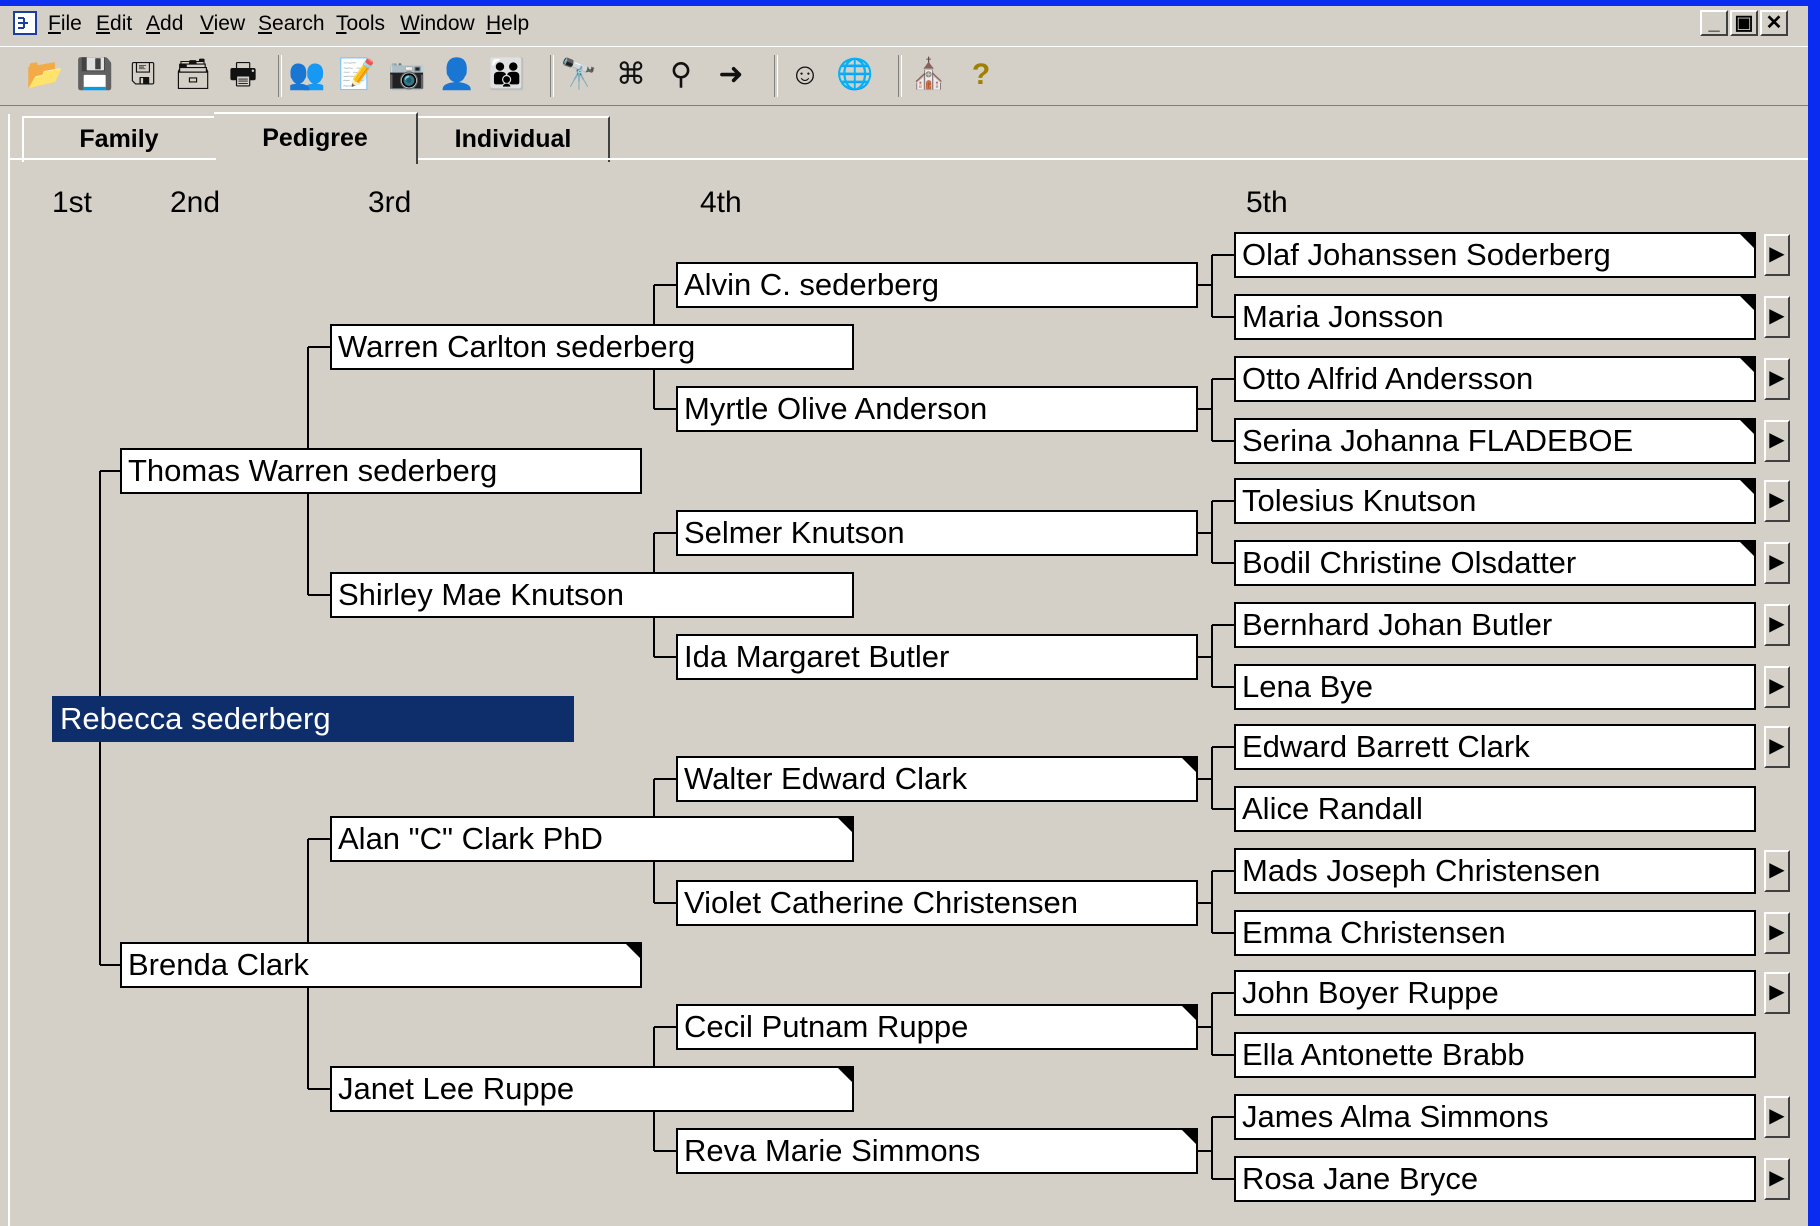 The image size is (1820, 1226). I want to click on ancestor-box: Thomas Warren sederberg, so click(381, 471).